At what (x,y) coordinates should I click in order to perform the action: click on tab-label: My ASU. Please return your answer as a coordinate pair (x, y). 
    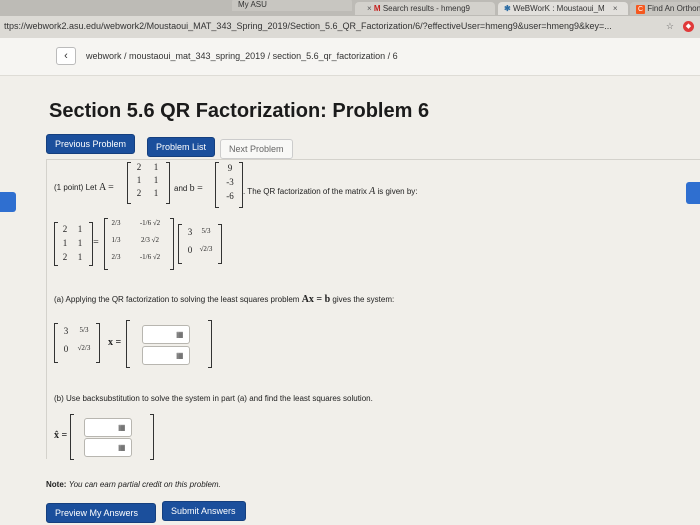
    Looking at the image, I should click on (252, 4).